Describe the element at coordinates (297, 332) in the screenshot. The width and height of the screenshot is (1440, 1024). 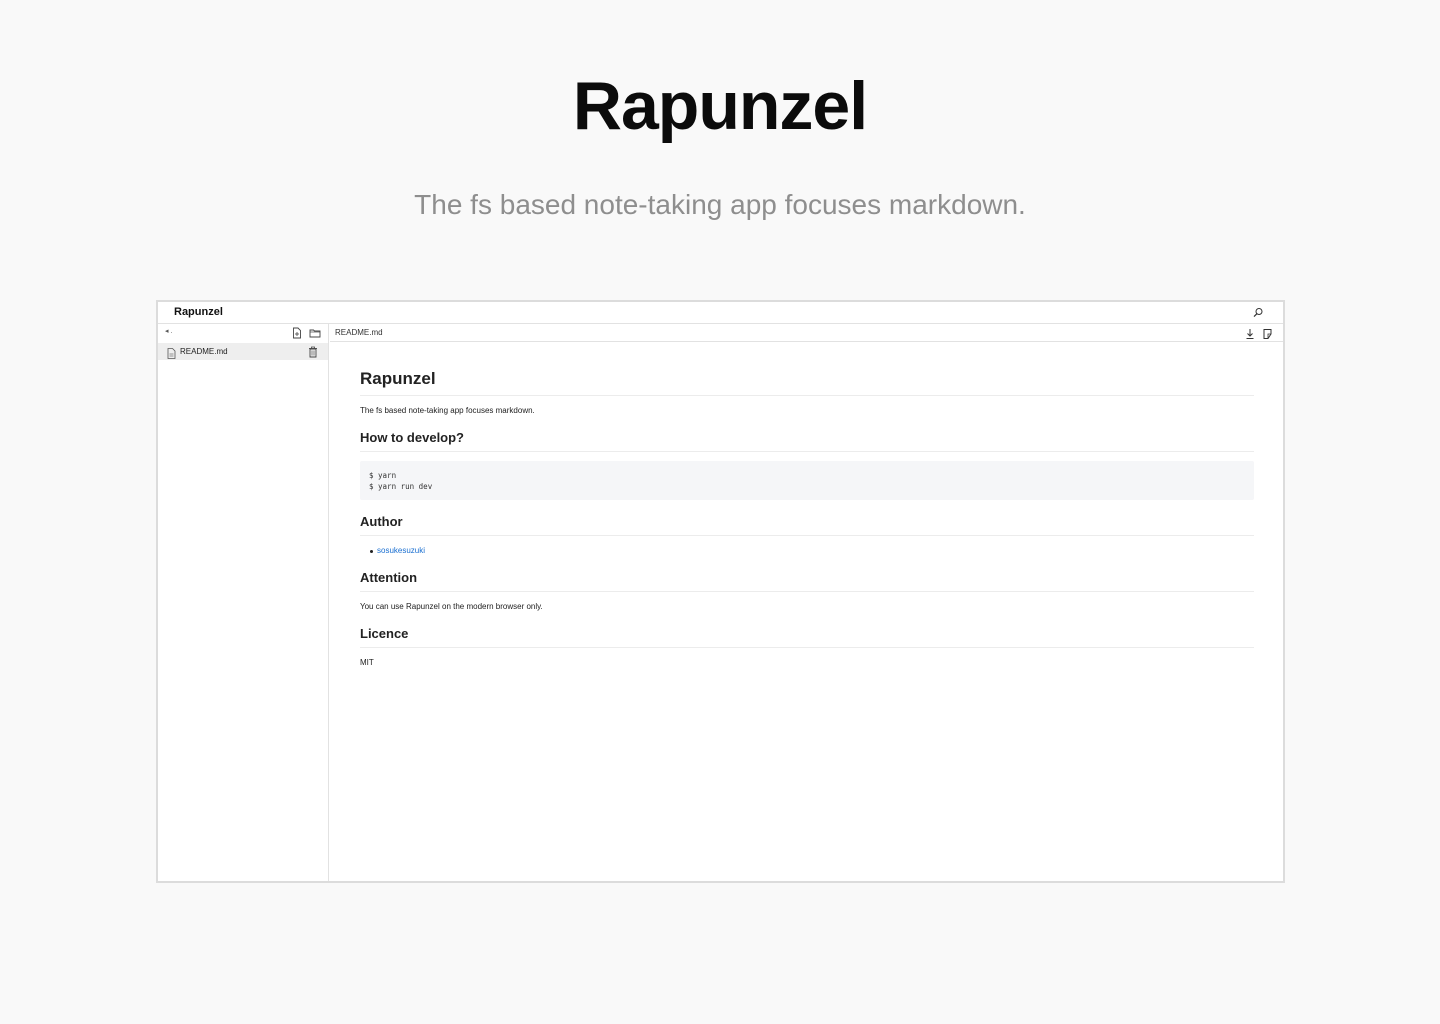
I see `new-file-icon` at that location.